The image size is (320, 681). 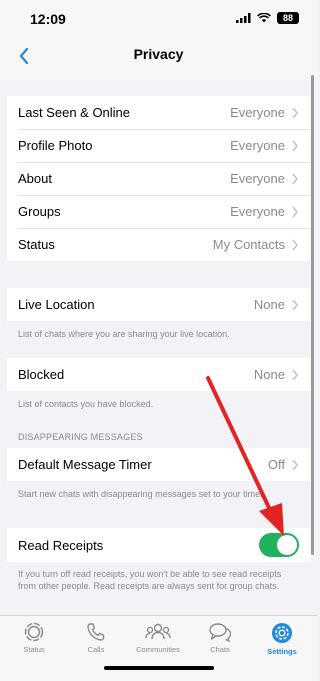 I want to click on row-read-receipts: Read Receipts, so click(x=158, y=545).